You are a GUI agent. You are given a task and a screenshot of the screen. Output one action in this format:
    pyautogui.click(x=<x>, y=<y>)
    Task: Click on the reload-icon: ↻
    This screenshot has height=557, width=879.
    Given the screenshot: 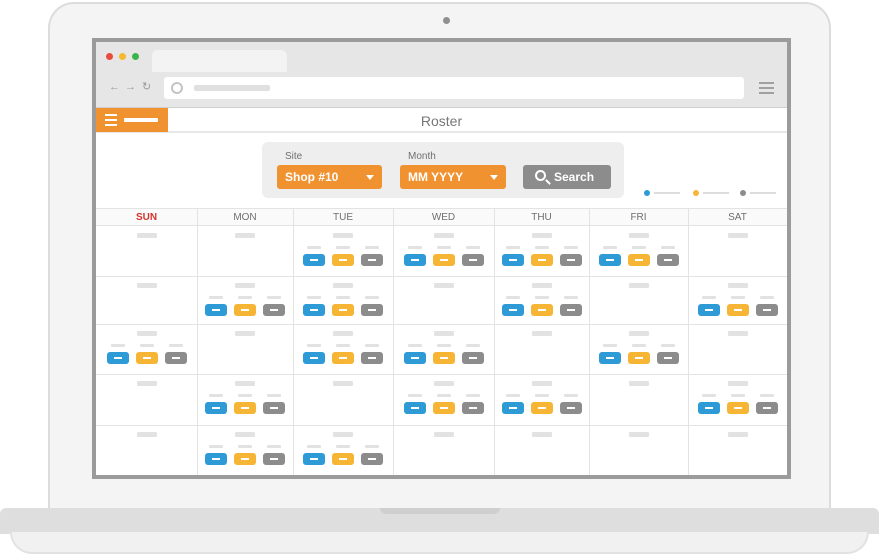 What is the action you would take?
    pyautogui.click(x=146, y=87)
    